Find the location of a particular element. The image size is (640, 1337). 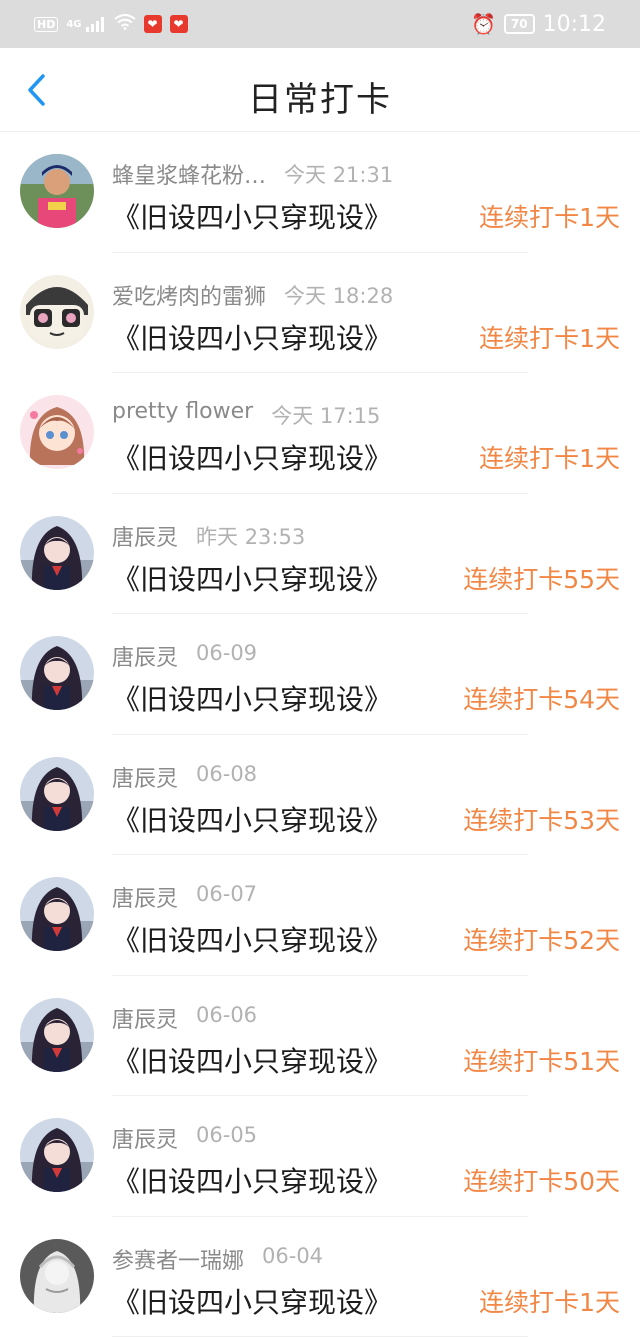

timestamp: 今天 17:15 is located at coordinates (325, 415).